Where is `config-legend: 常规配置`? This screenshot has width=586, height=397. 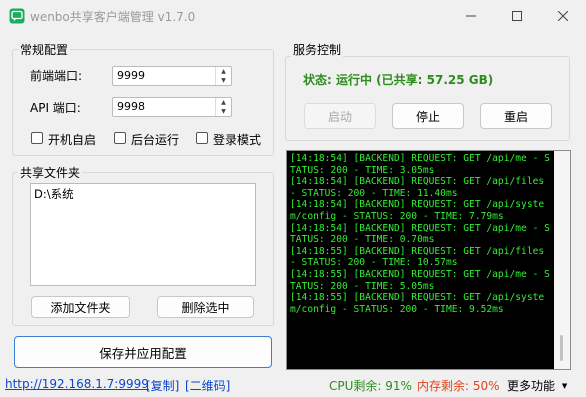 config-legend: 常规配置 is located at coordinates (44, 49).